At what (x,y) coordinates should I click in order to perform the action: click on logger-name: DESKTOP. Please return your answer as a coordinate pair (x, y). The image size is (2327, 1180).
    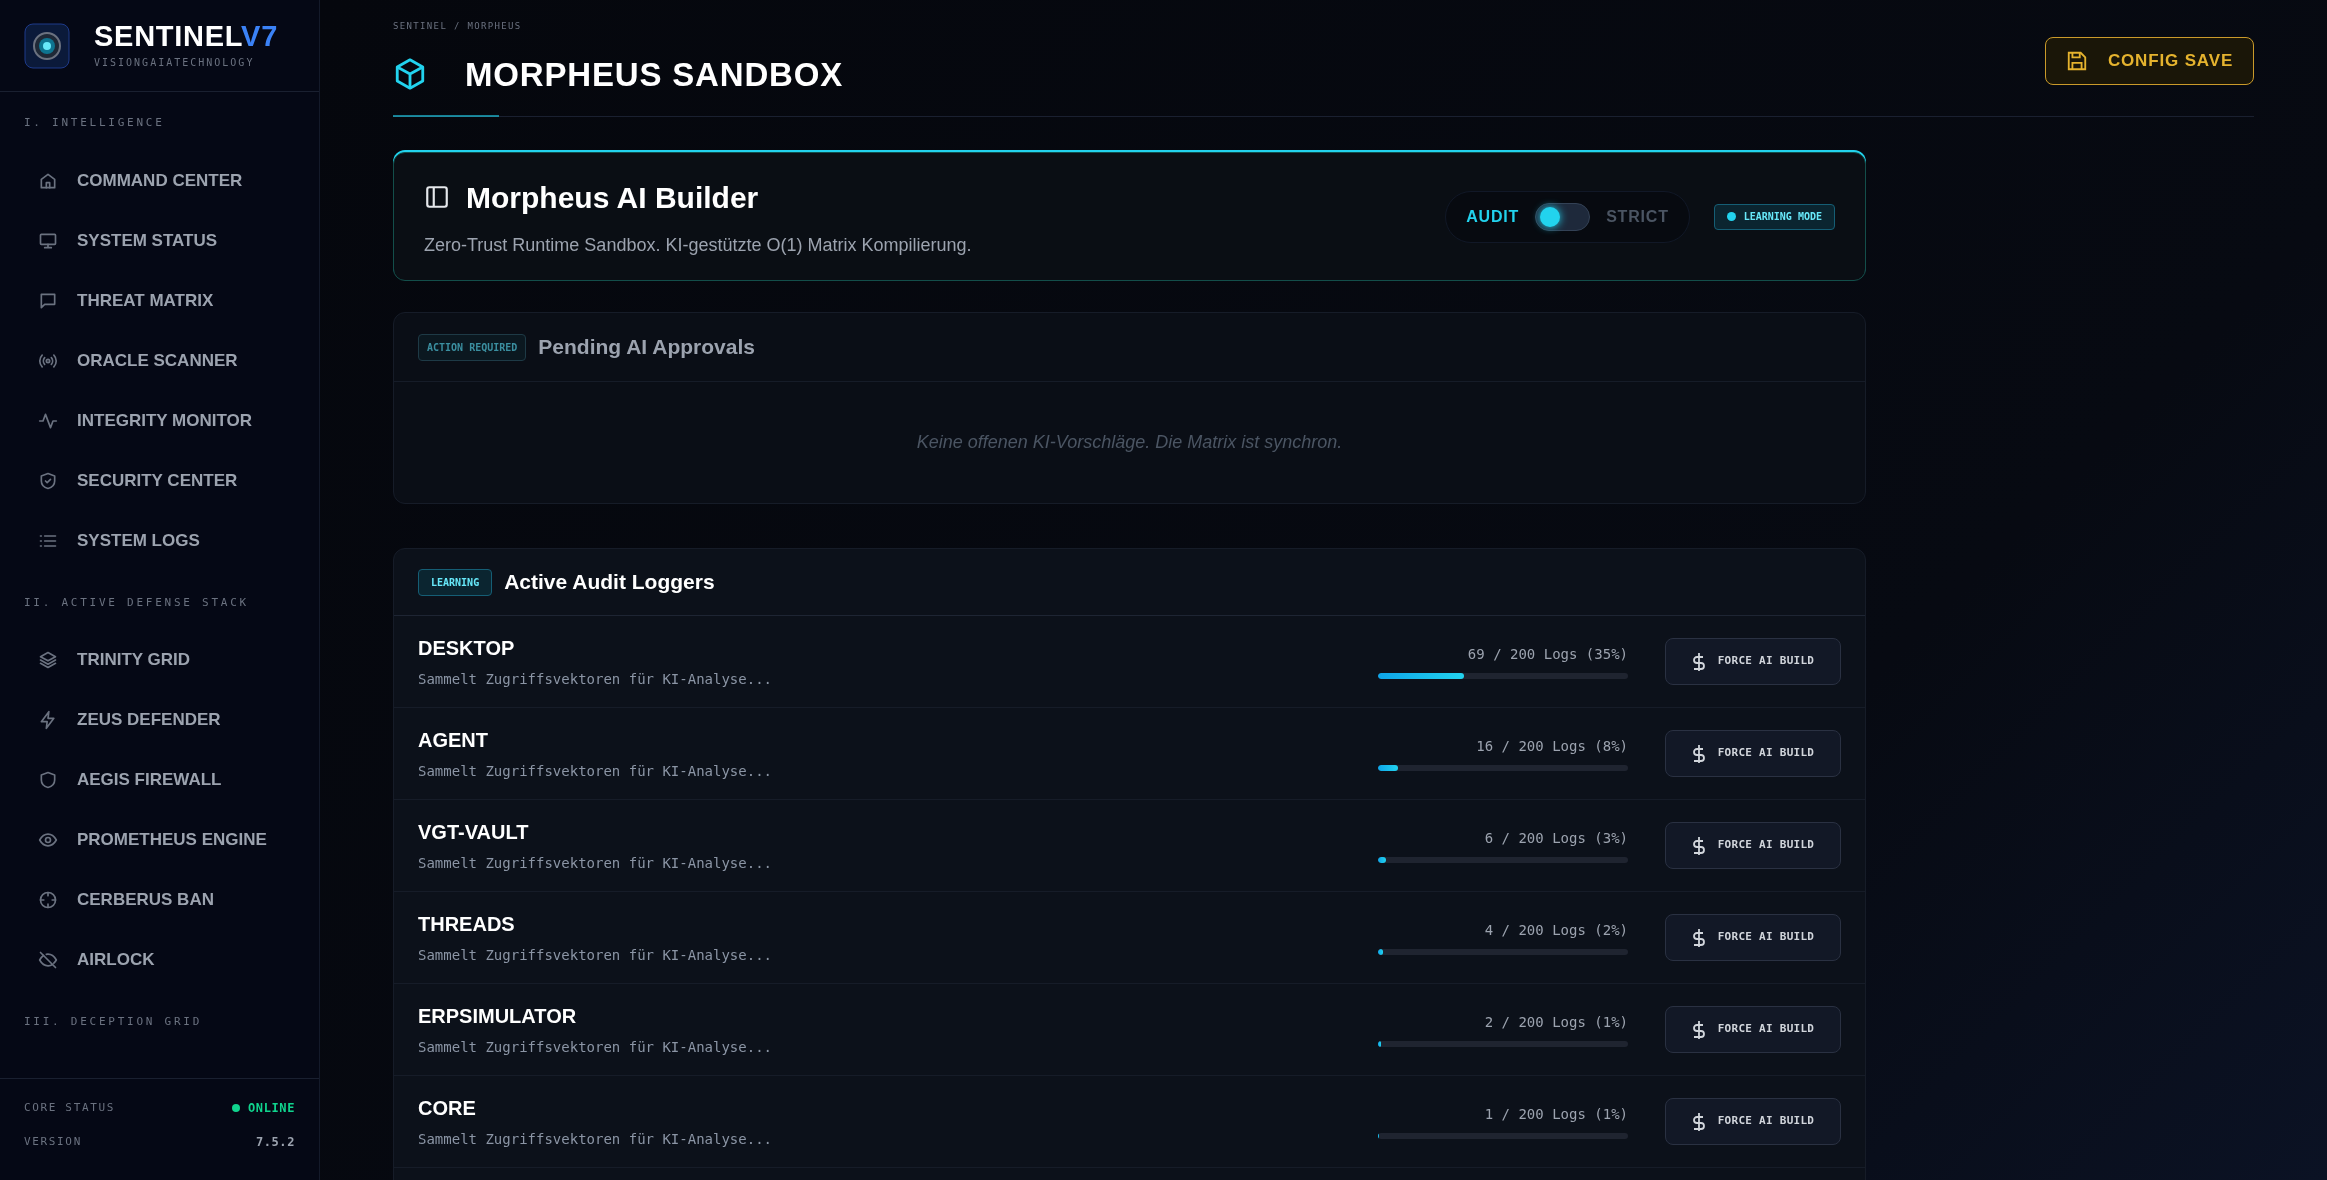
    Looking at the image, I should click on (467, 648).